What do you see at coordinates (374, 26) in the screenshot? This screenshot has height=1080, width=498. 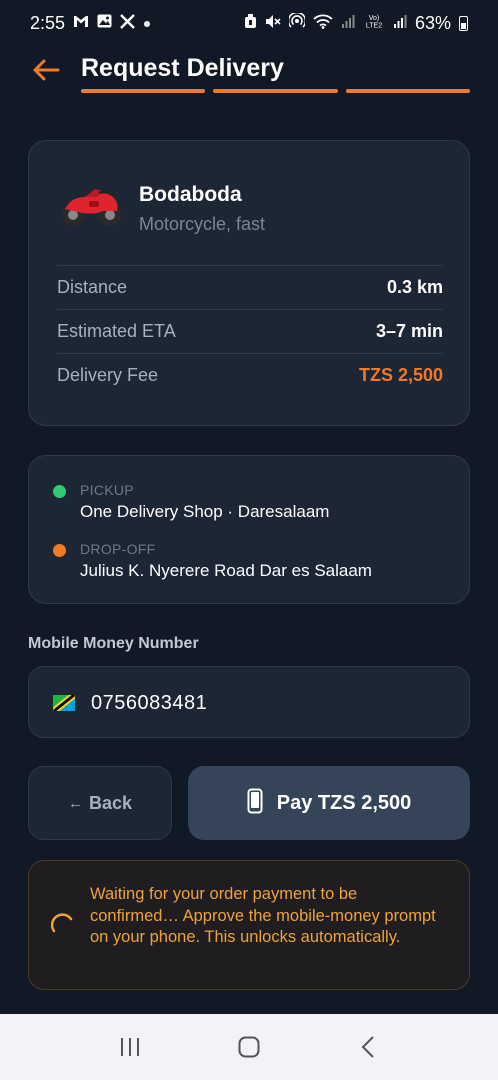 I see `svg-text: LTE2` at bounding box center [374, 26].